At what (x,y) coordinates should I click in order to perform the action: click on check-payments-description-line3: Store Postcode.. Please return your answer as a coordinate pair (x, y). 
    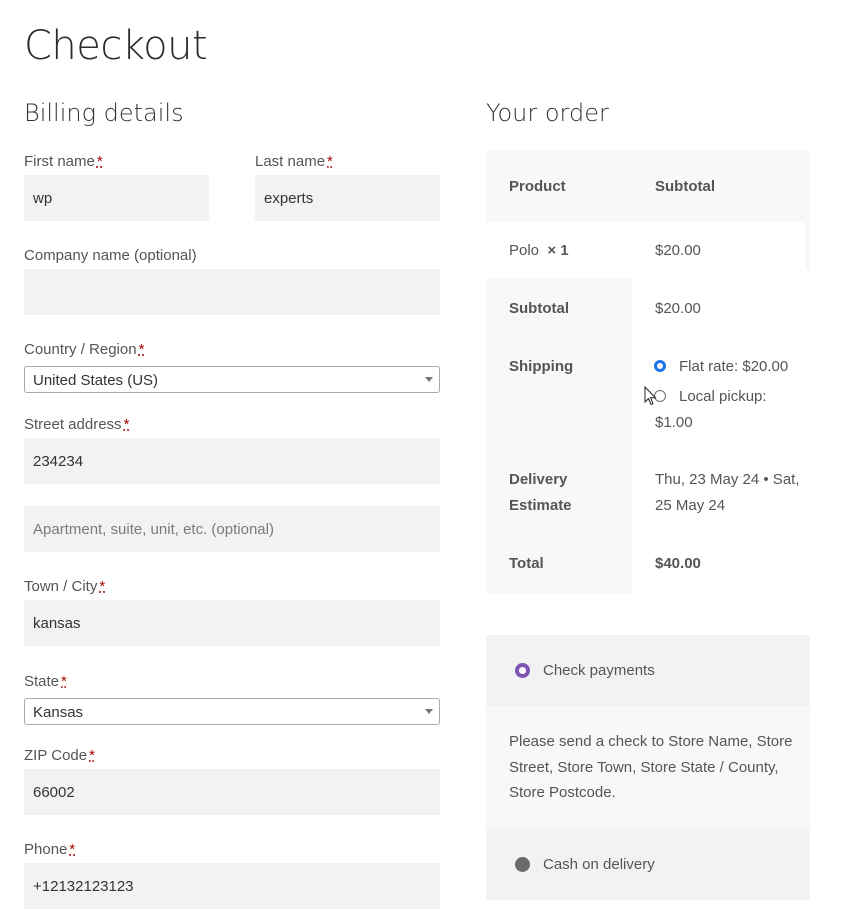
    Looking at the image, I should click on (562, 792).